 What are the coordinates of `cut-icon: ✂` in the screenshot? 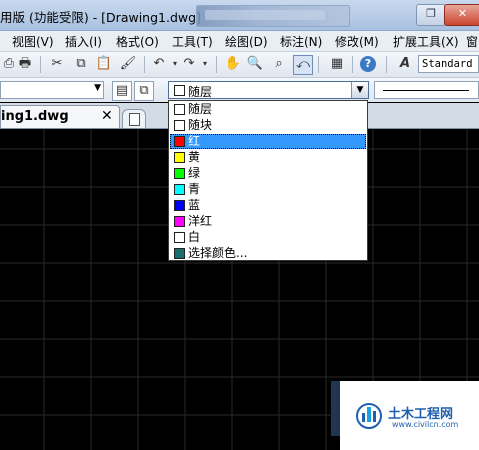 It's located at (57, 64).